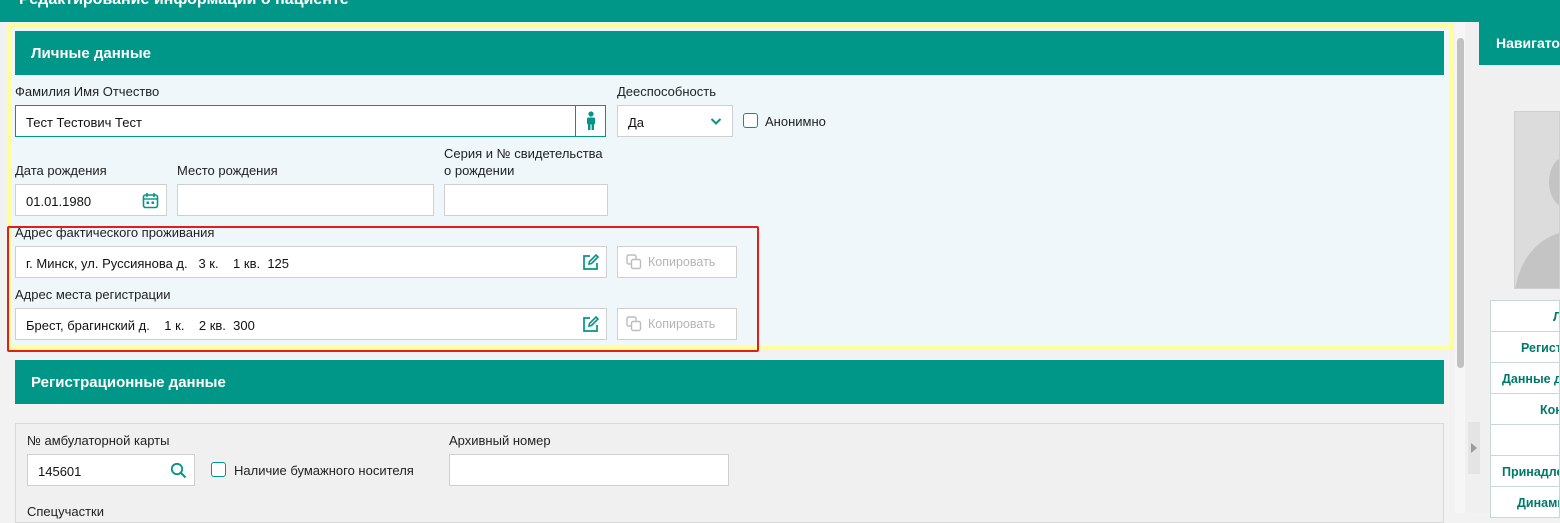  Describe the element at coordinates (666, 91) in the screenshot. I see `capacity-label: Дееспособность` at that location.